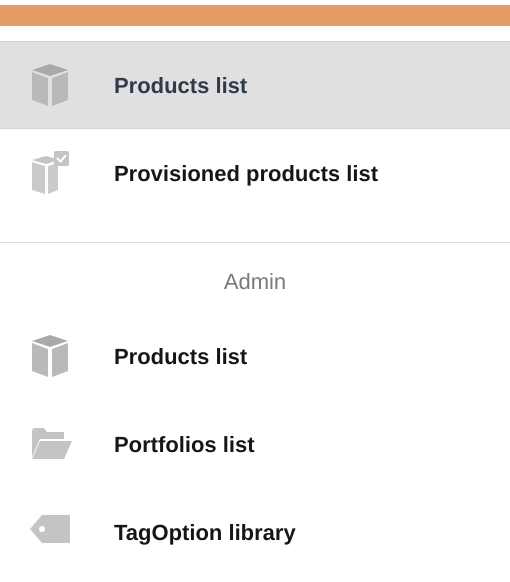 The image size is (510, 582). Describe the element at coordinates (255, 281) in the screenshot. I see `section-heading: Admin` at that location.